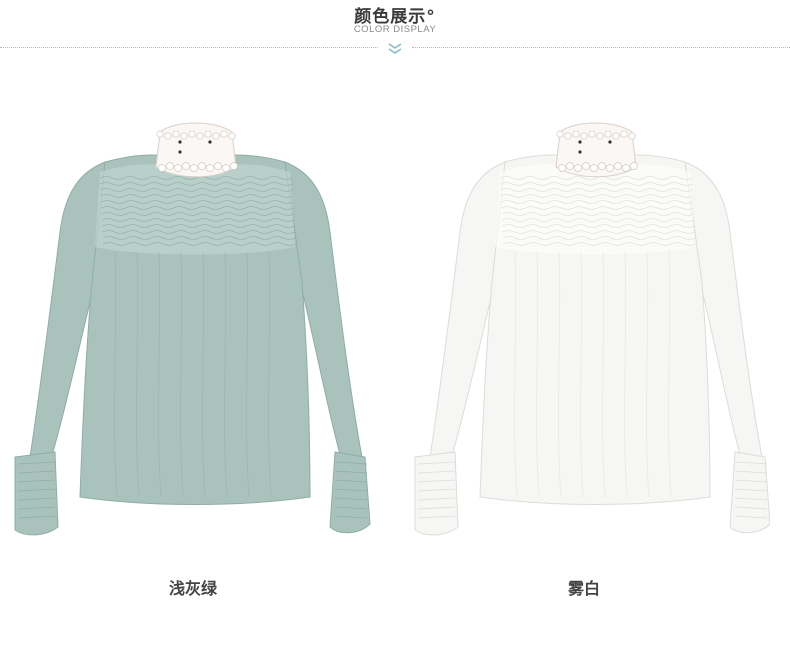 The width and height of the screenshot is (790, 663). Describe the element at coordinates (583, 588) in the screenshot. I see `color-caption-white: 雾白` at that location.